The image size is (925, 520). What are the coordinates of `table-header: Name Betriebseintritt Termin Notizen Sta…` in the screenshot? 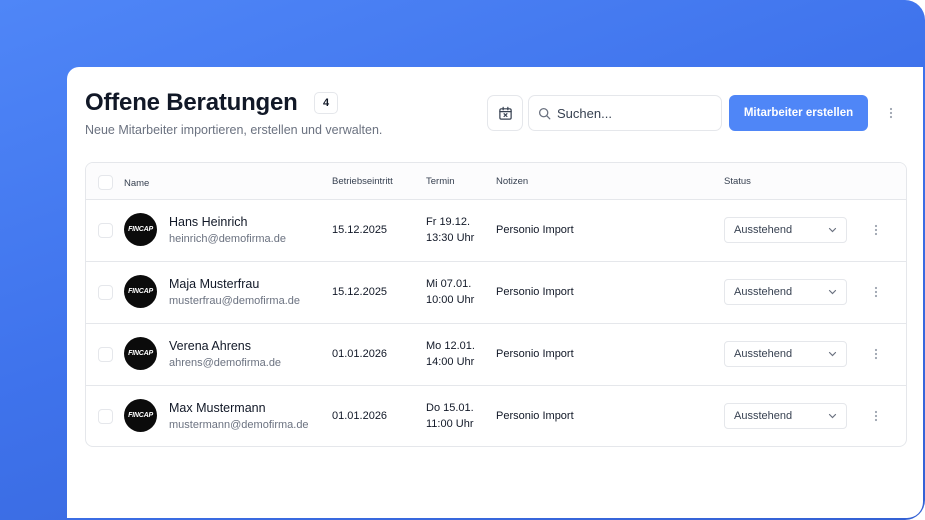 It's located at (496, 181).